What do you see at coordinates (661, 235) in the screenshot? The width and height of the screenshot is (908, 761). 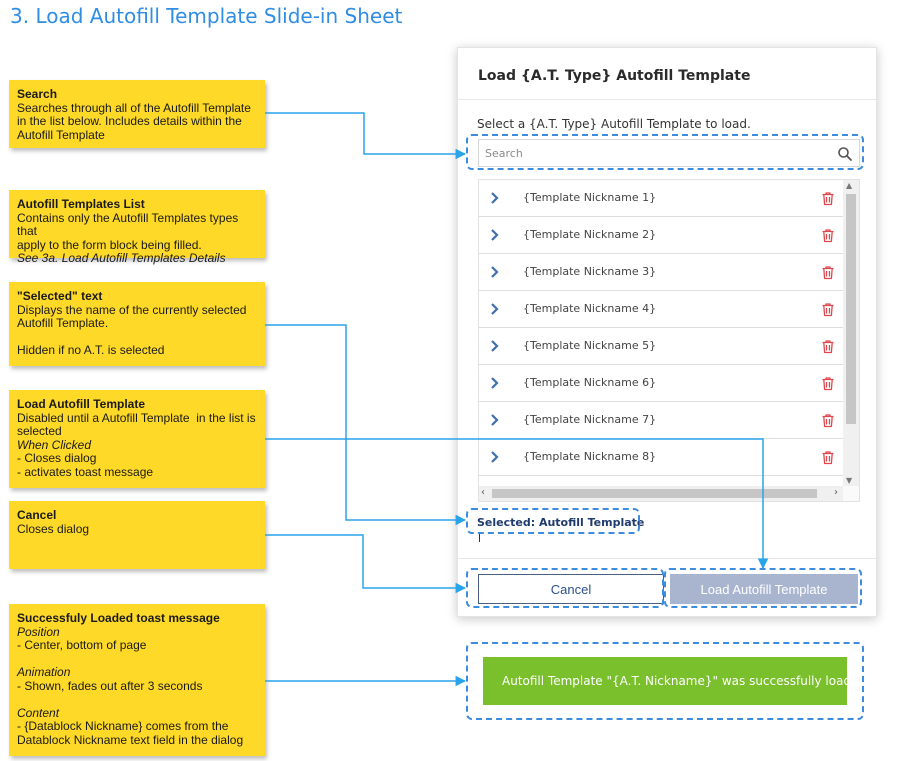 I see `template-list-item: {Template Nickname 2}` at bounding box center [661, 235].